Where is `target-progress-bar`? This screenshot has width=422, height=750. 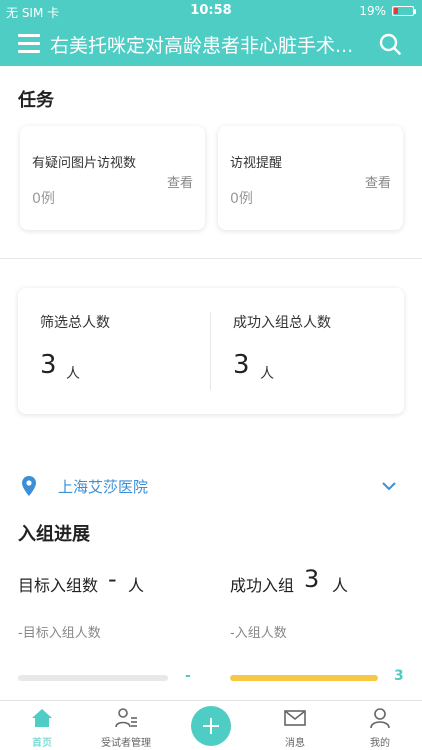
target-progress-bar is located at coordinates (93, 678).